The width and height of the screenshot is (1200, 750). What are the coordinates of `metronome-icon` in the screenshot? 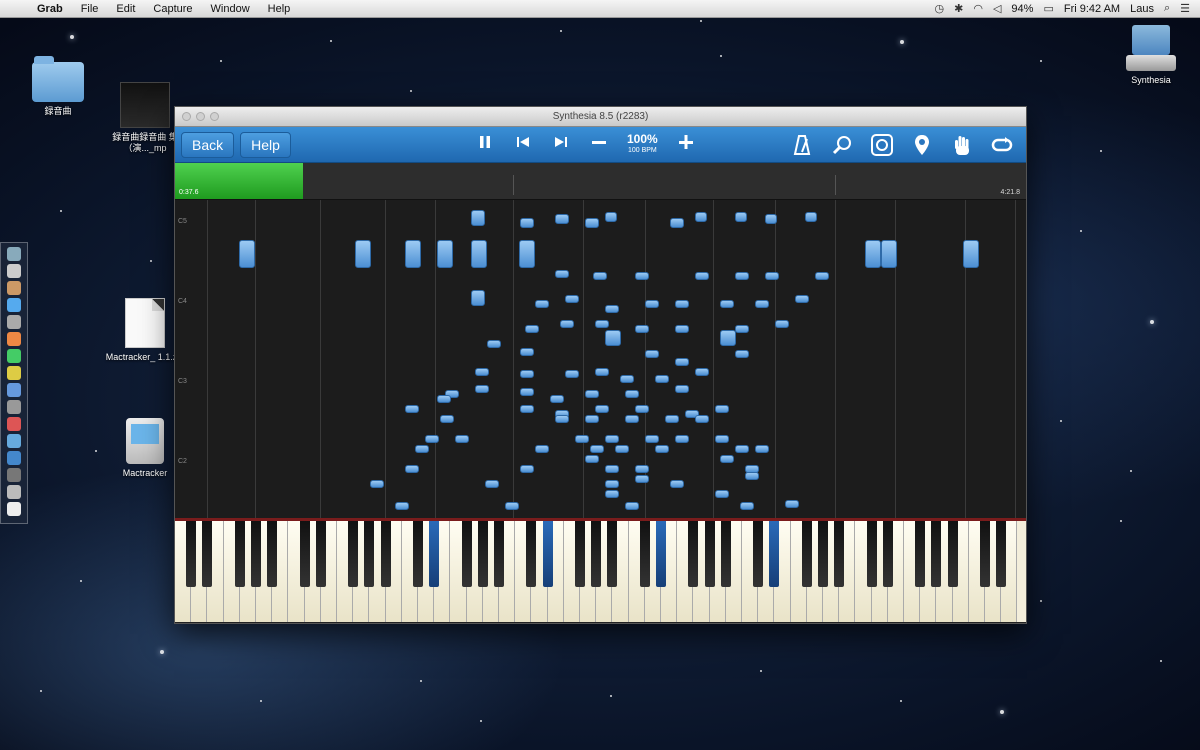 It's located at (802, 145).